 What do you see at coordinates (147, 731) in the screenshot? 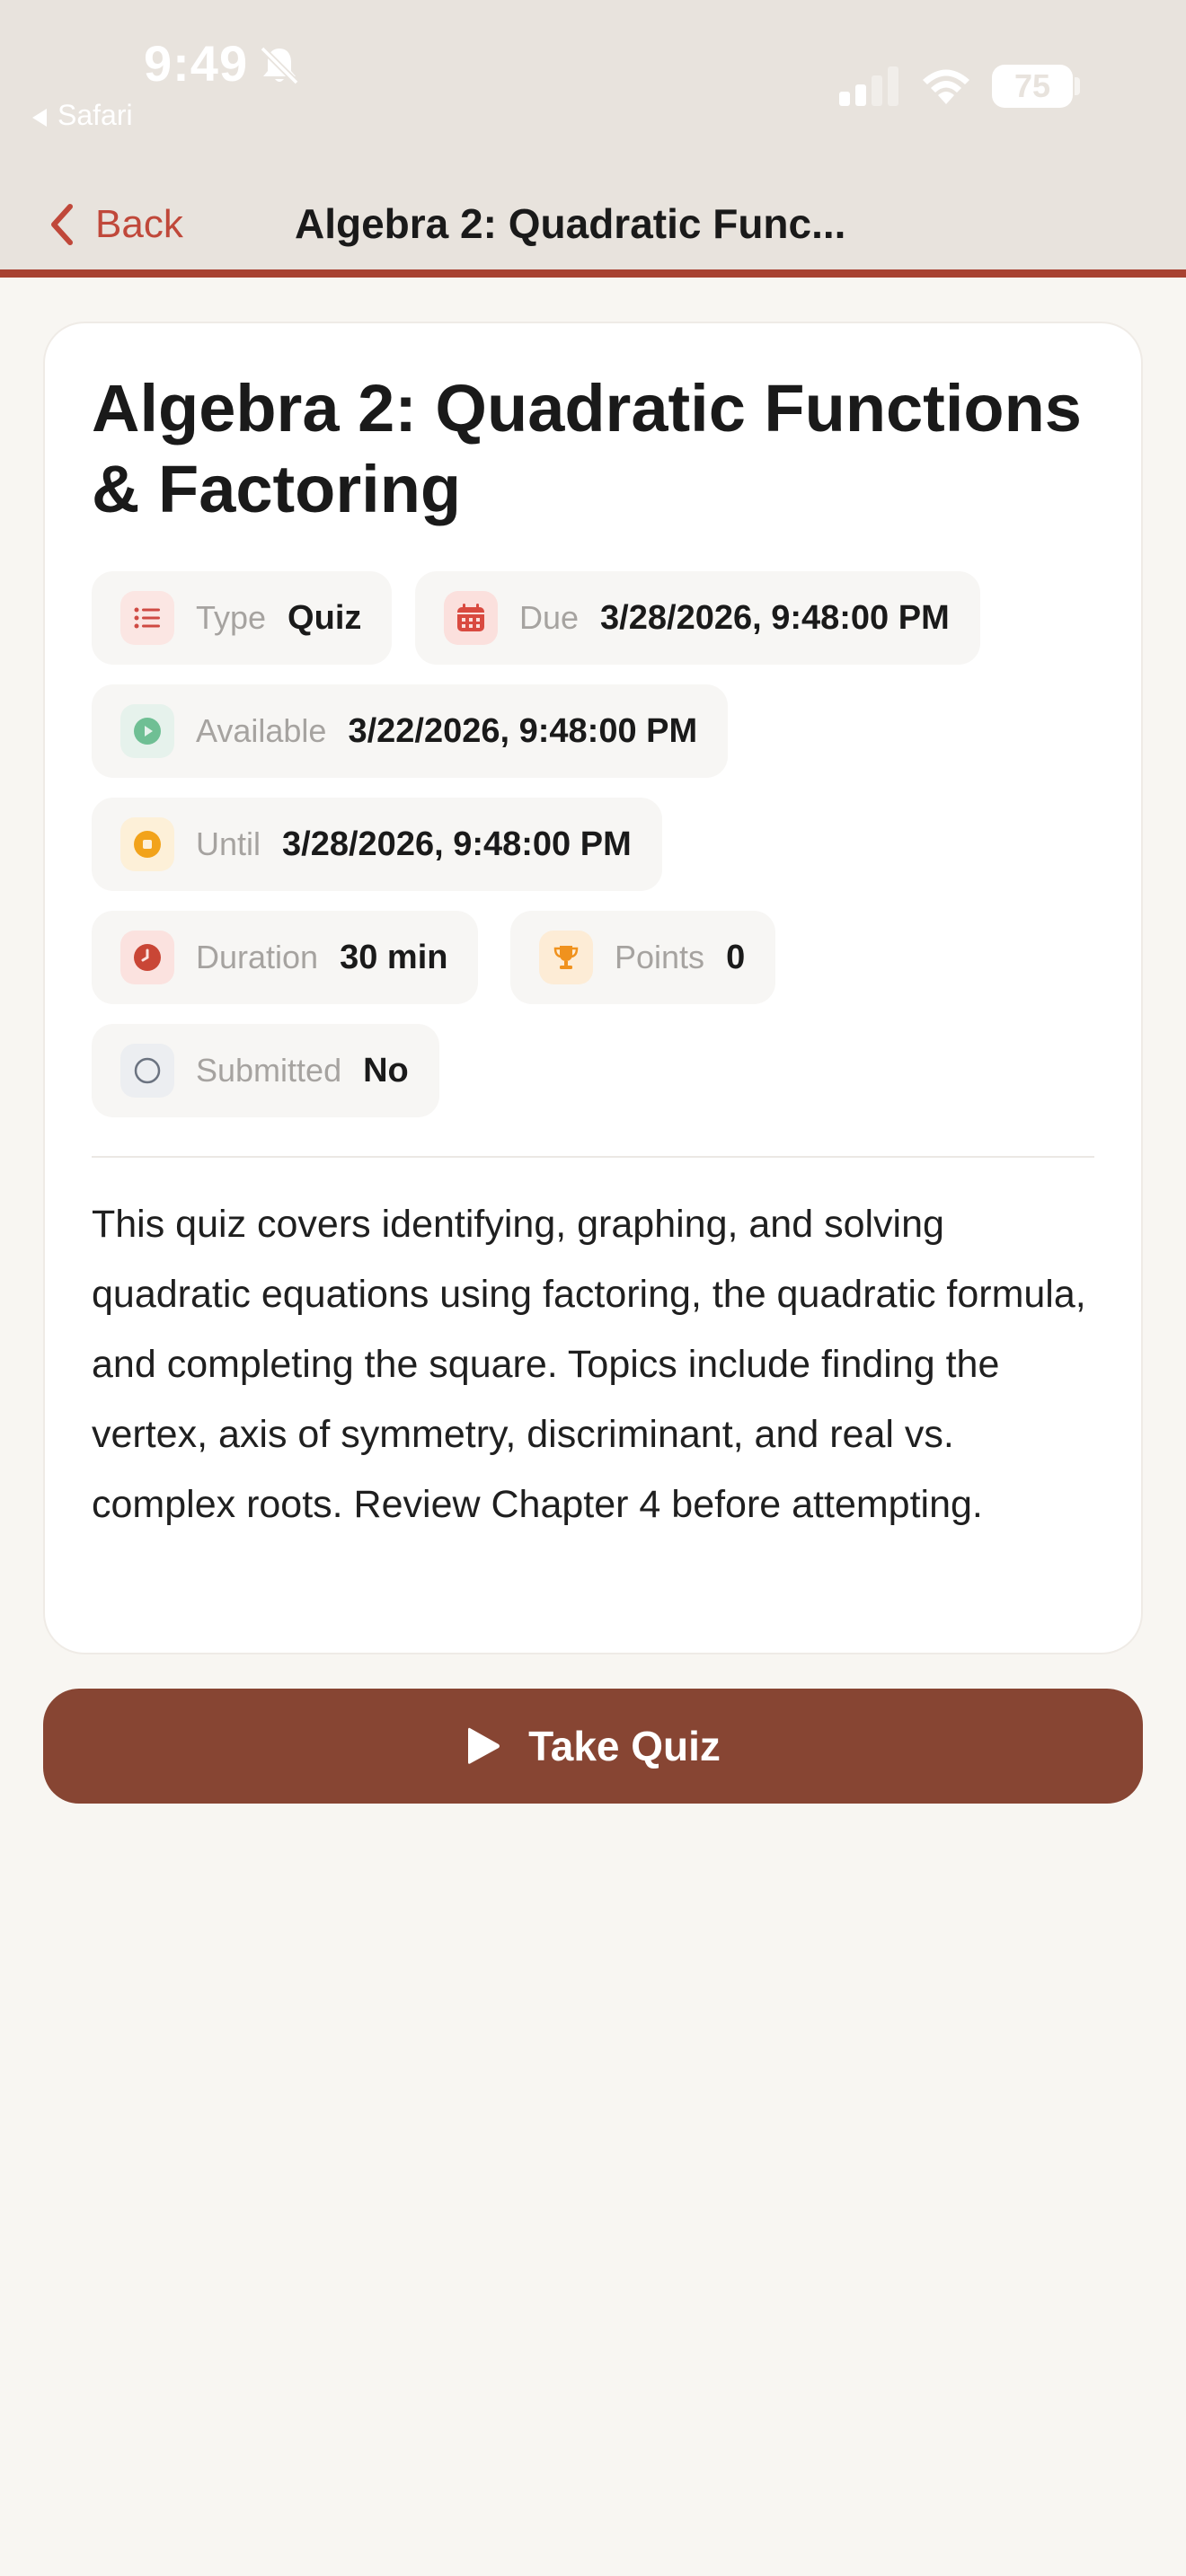
I see `play-circle-icon` at bounding box center [147, 731].